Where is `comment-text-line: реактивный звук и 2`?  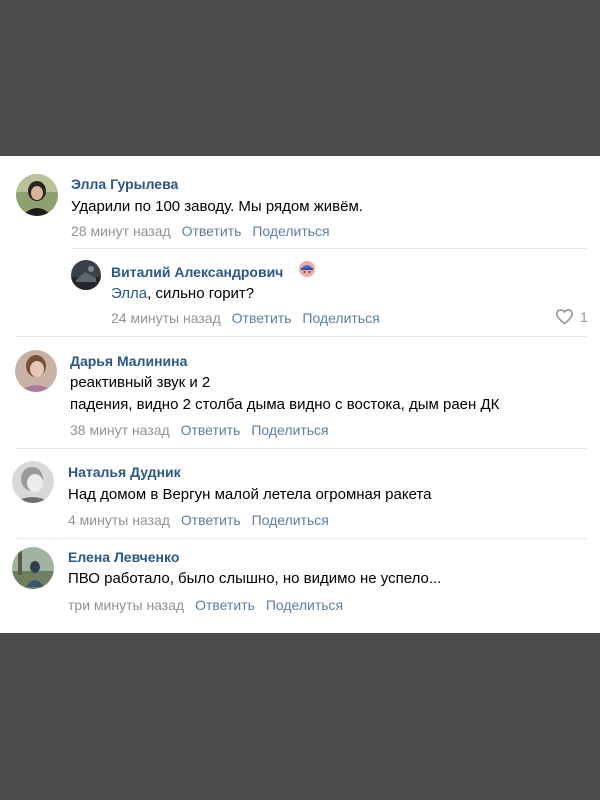 comment-text-line: реактивный звук и 2 is located at coordinates (140, 382).